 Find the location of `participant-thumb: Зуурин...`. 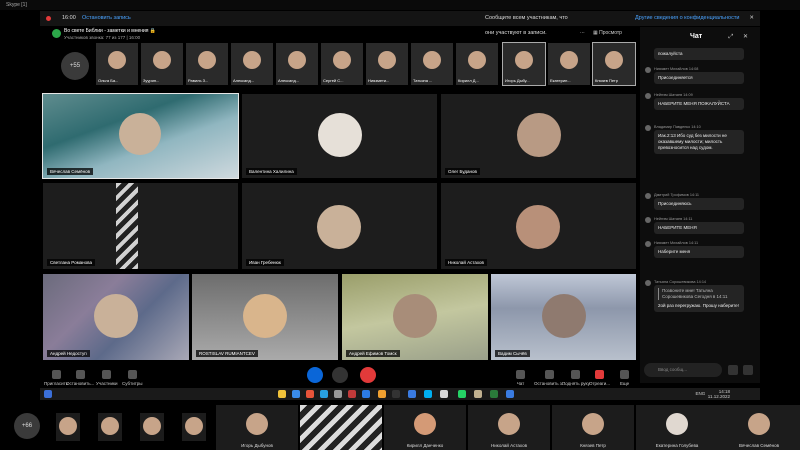

participant-thumb: Зуурин... is located at coordinates (162, 64).